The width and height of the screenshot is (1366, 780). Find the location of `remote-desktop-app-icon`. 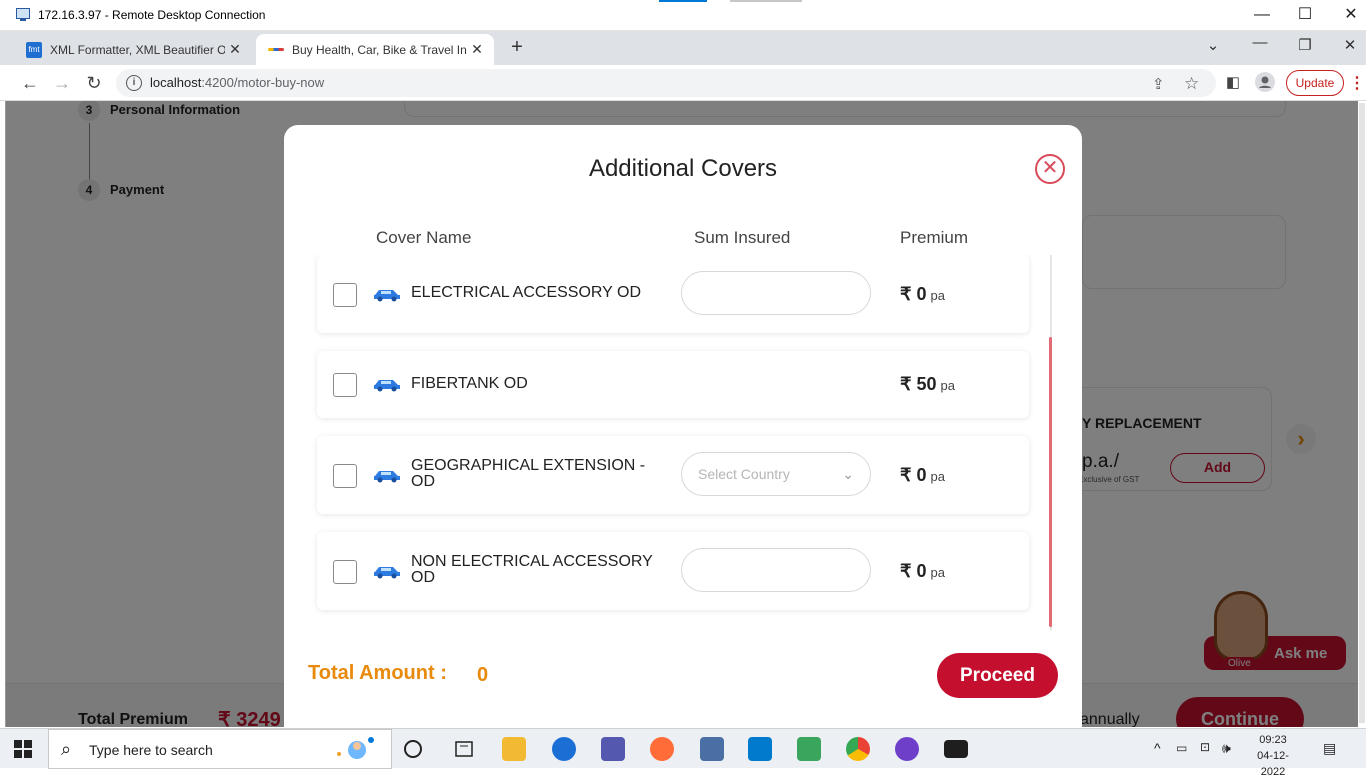

remote-desktop-app-icon is located at coordinates (712, 749).